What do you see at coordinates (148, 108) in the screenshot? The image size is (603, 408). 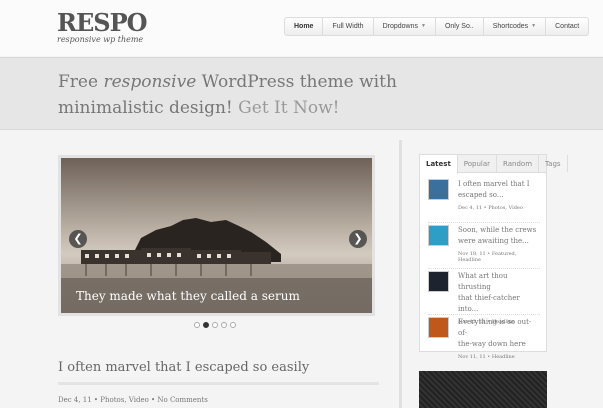 I see `banner-line2-text: minimalistic design!` at bounding box center [148, 108].